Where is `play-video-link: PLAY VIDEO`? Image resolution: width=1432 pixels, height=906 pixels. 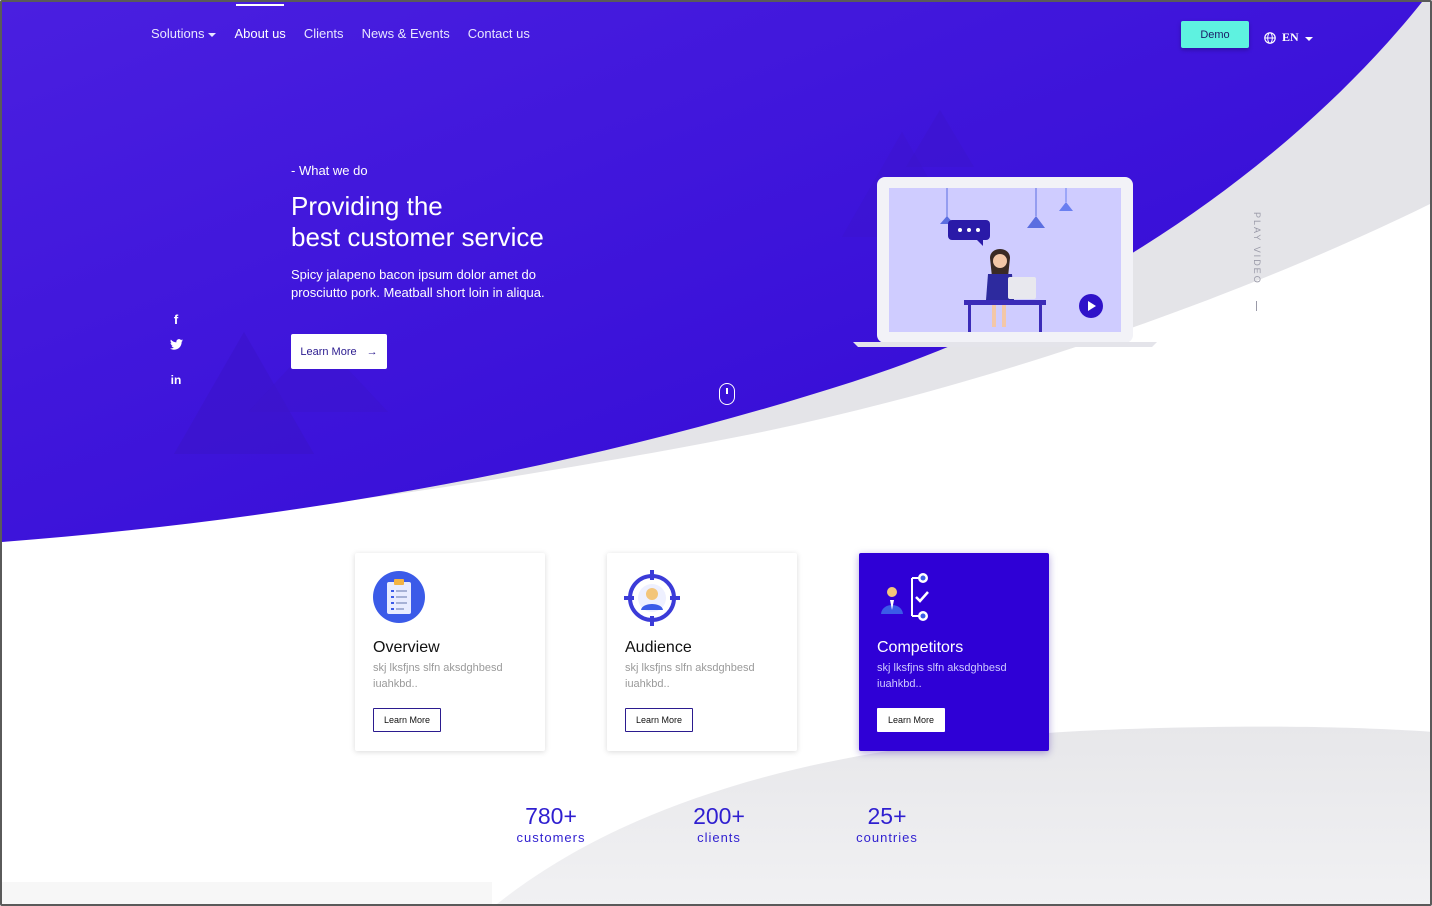
play-video-link: PLAY VIDEO is located at coordinates (1257, 261).